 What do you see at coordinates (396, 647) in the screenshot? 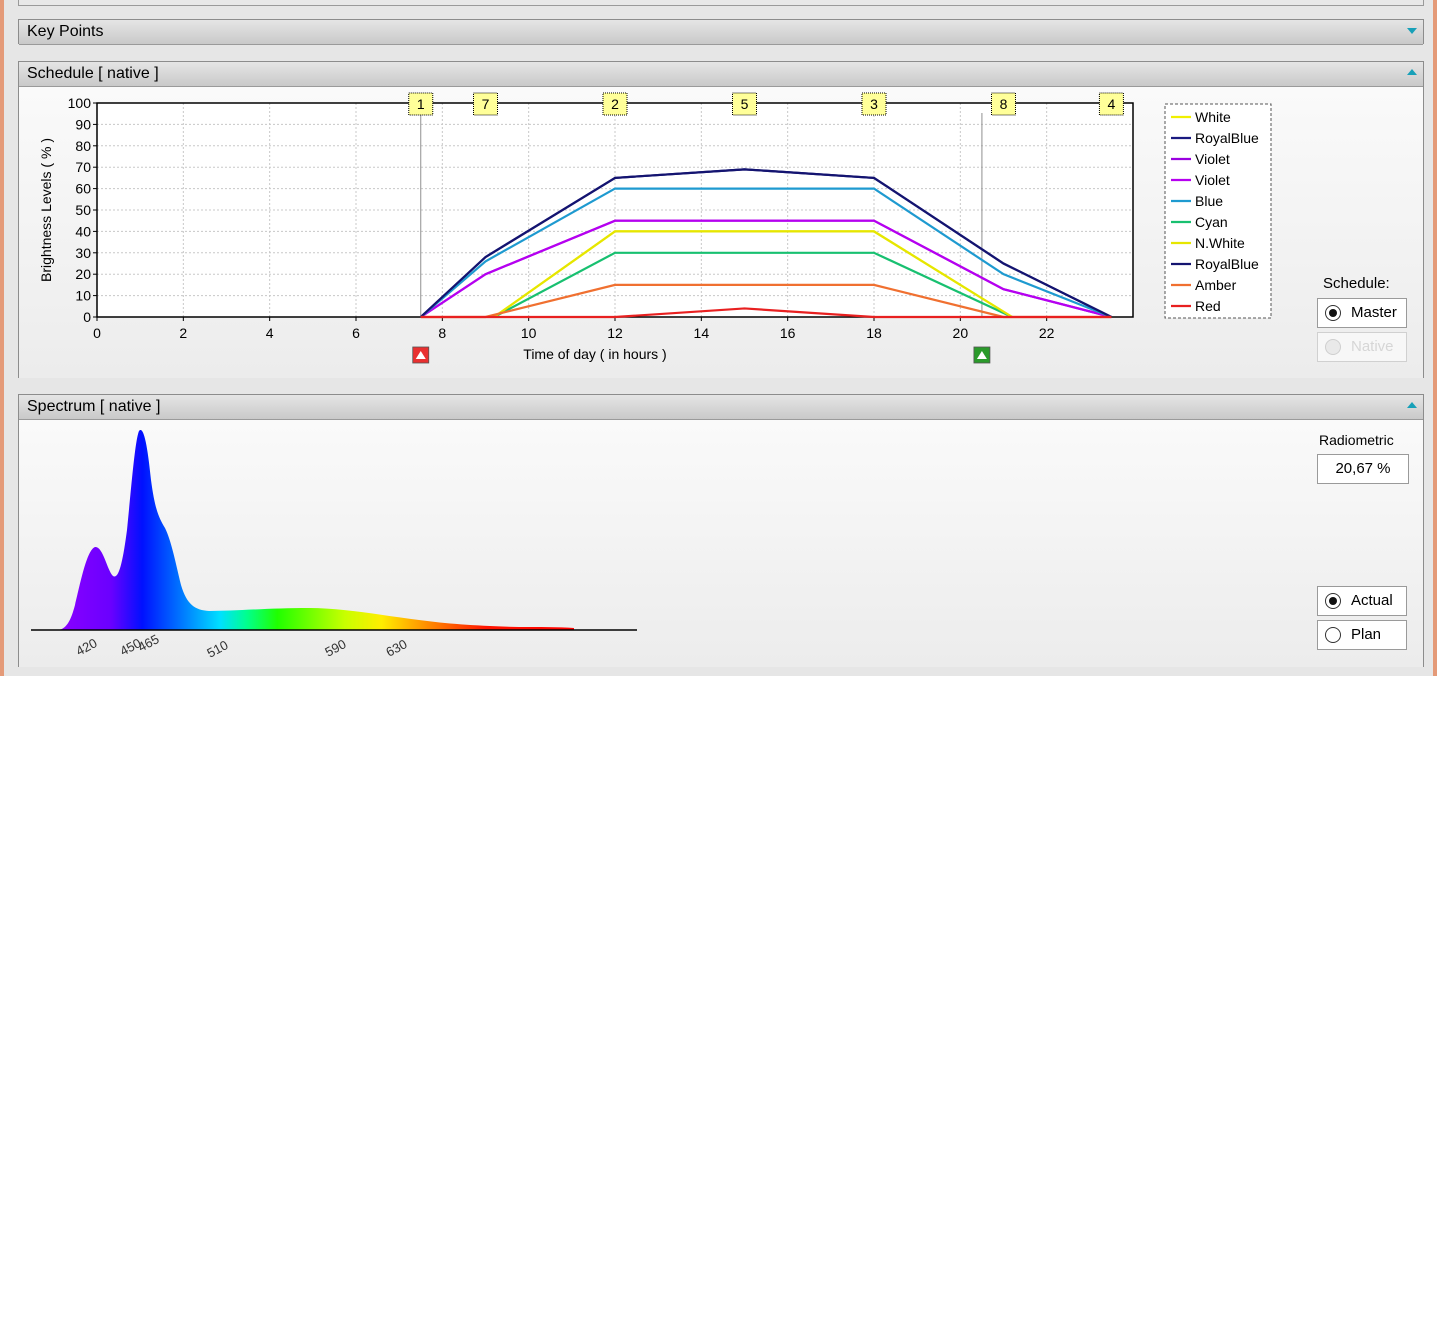
I see `wavelength-tick-label: 630` at bounding box center [396, 647].